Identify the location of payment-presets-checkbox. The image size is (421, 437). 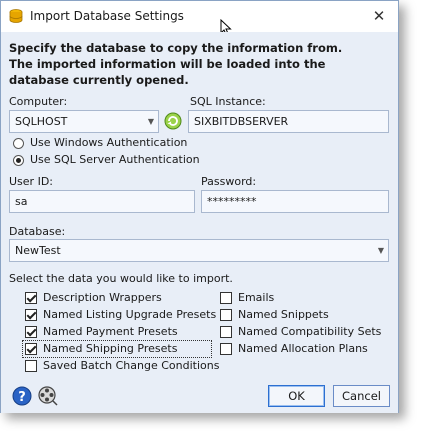
(31, 332).